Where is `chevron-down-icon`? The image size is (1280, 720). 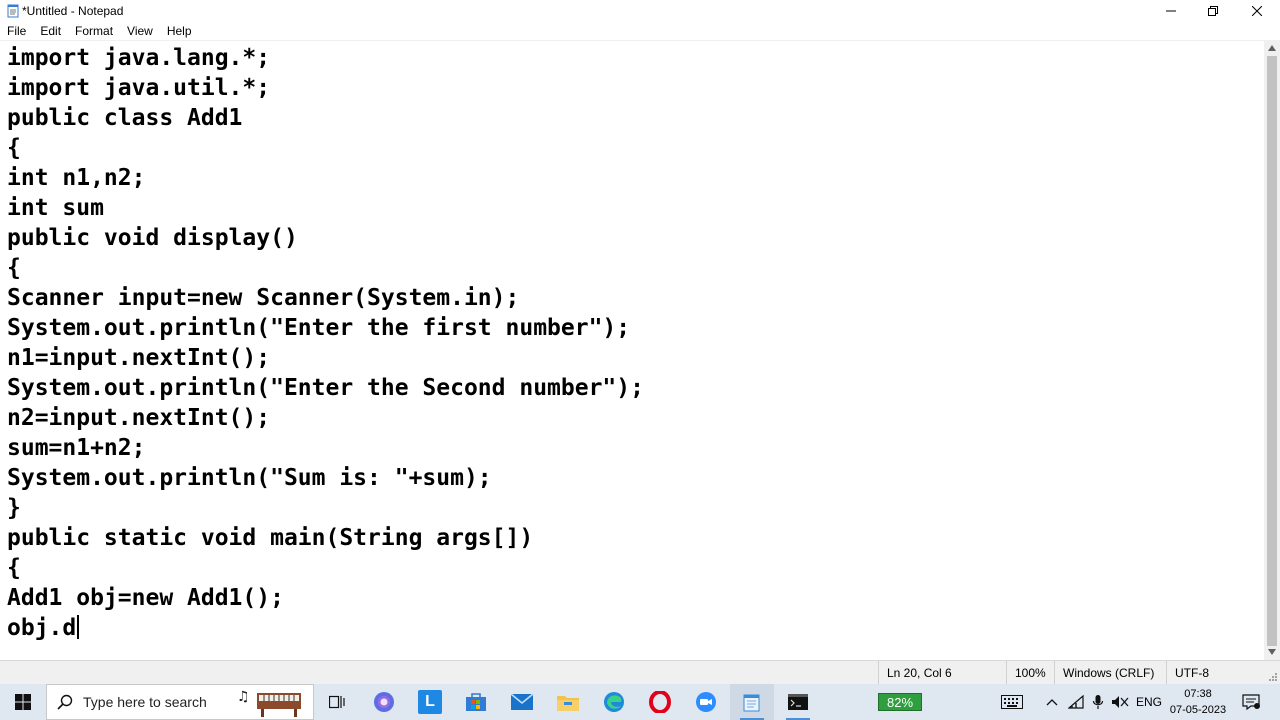
chevron-down-icon is located at coordinates (1272, 652).